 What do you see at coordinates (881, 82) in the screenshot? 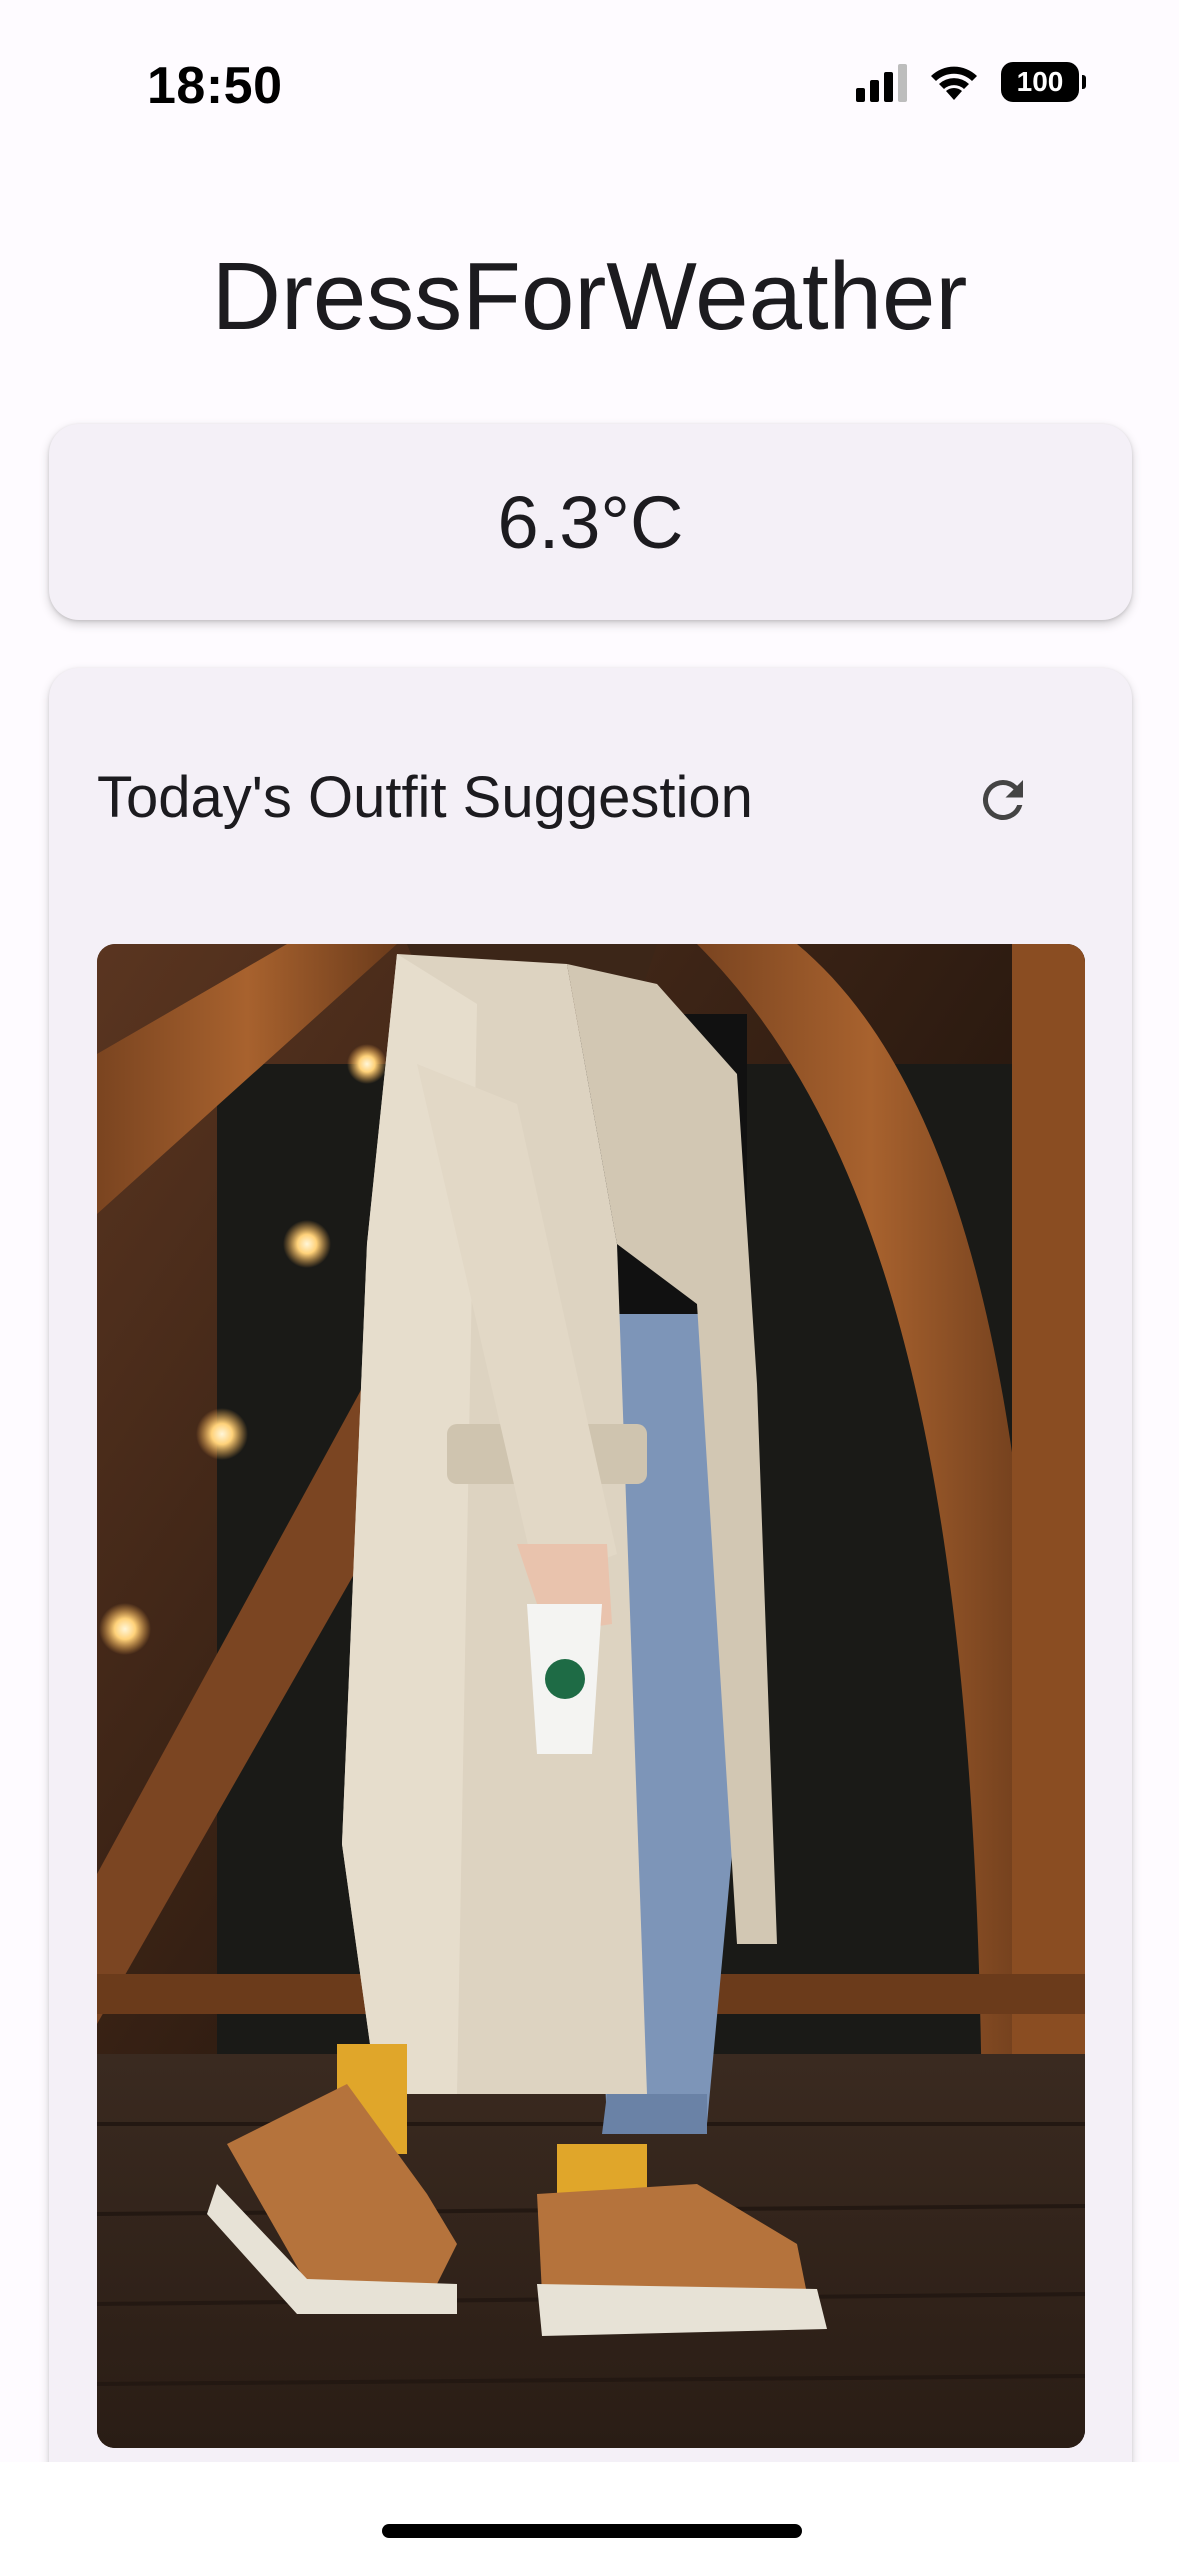
I see `cellular-signal-icon` at bounding box center [881, 82].